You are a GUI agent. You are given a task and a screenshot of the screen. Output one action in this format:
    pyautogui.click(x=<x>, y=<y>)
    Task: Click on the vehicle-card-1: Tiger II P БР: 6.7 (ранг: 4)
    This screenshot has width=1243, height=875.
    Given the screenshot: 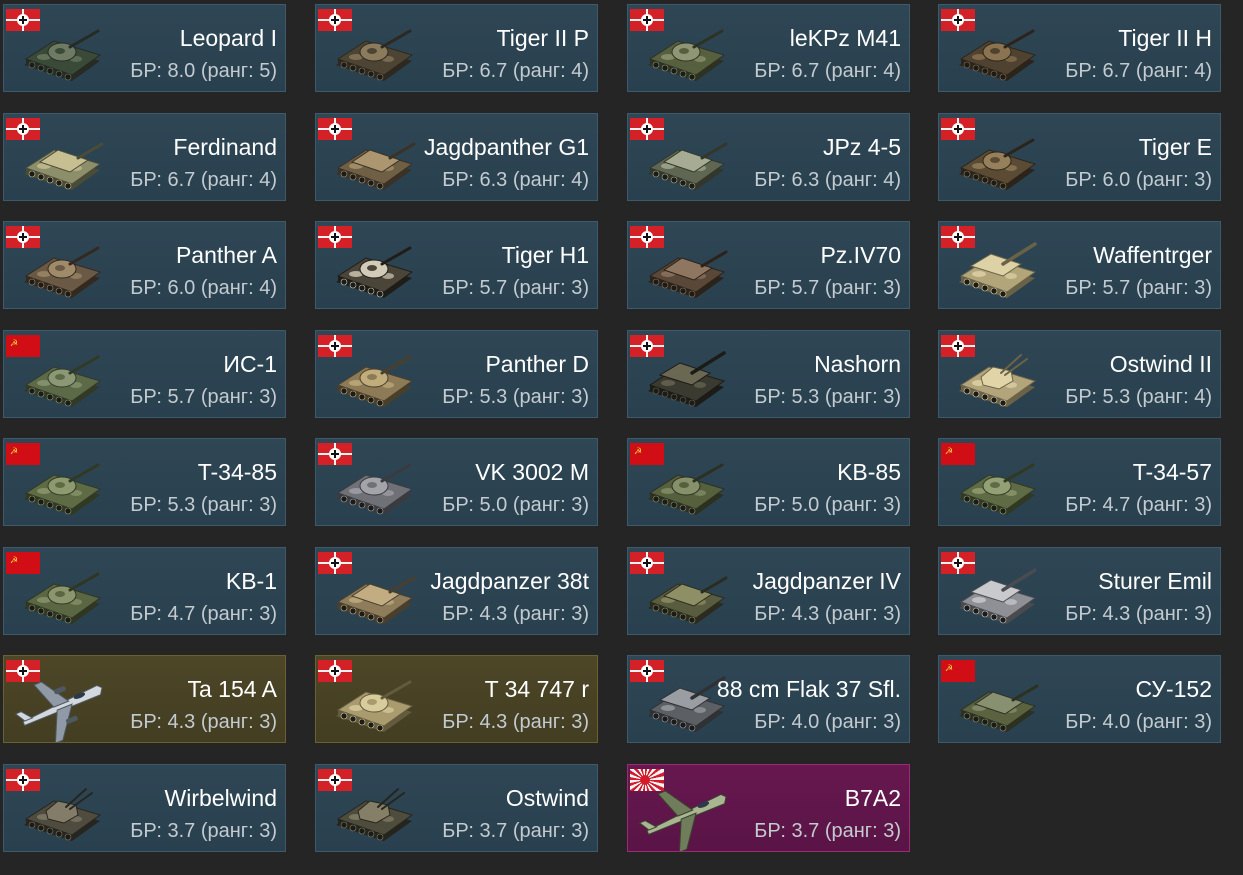 What is the action you would take?
    pyautogui.click(x=456, y=48)
    